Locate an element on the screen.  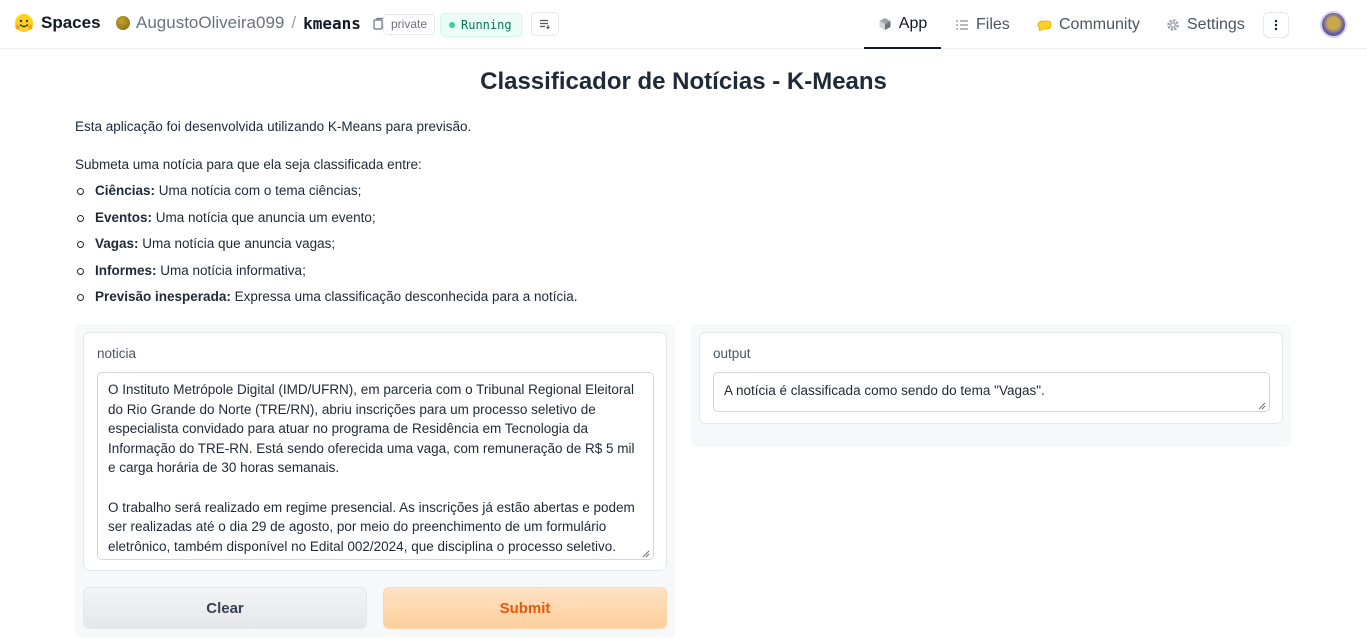
tab-app: App is located at coordinates (902, 24).